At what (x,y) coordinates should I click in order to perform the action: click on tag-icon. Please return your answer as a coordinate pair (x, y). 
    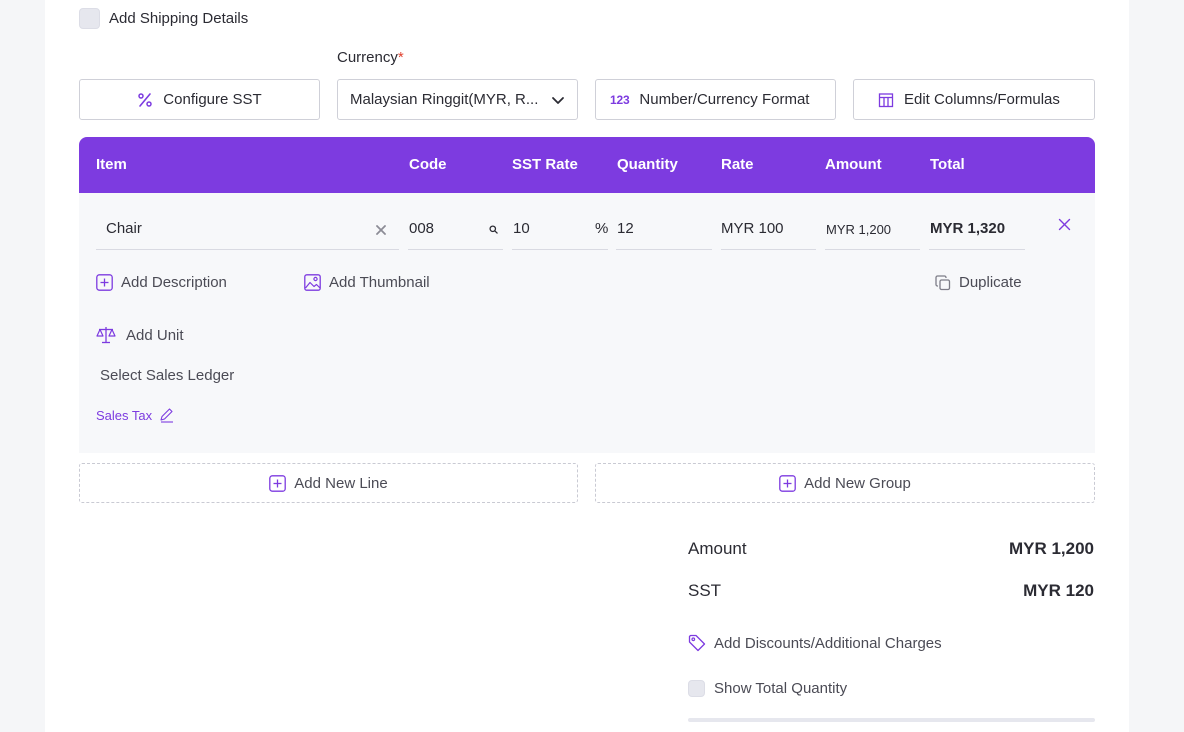
    Looking at the image, I should click on (697, 643).